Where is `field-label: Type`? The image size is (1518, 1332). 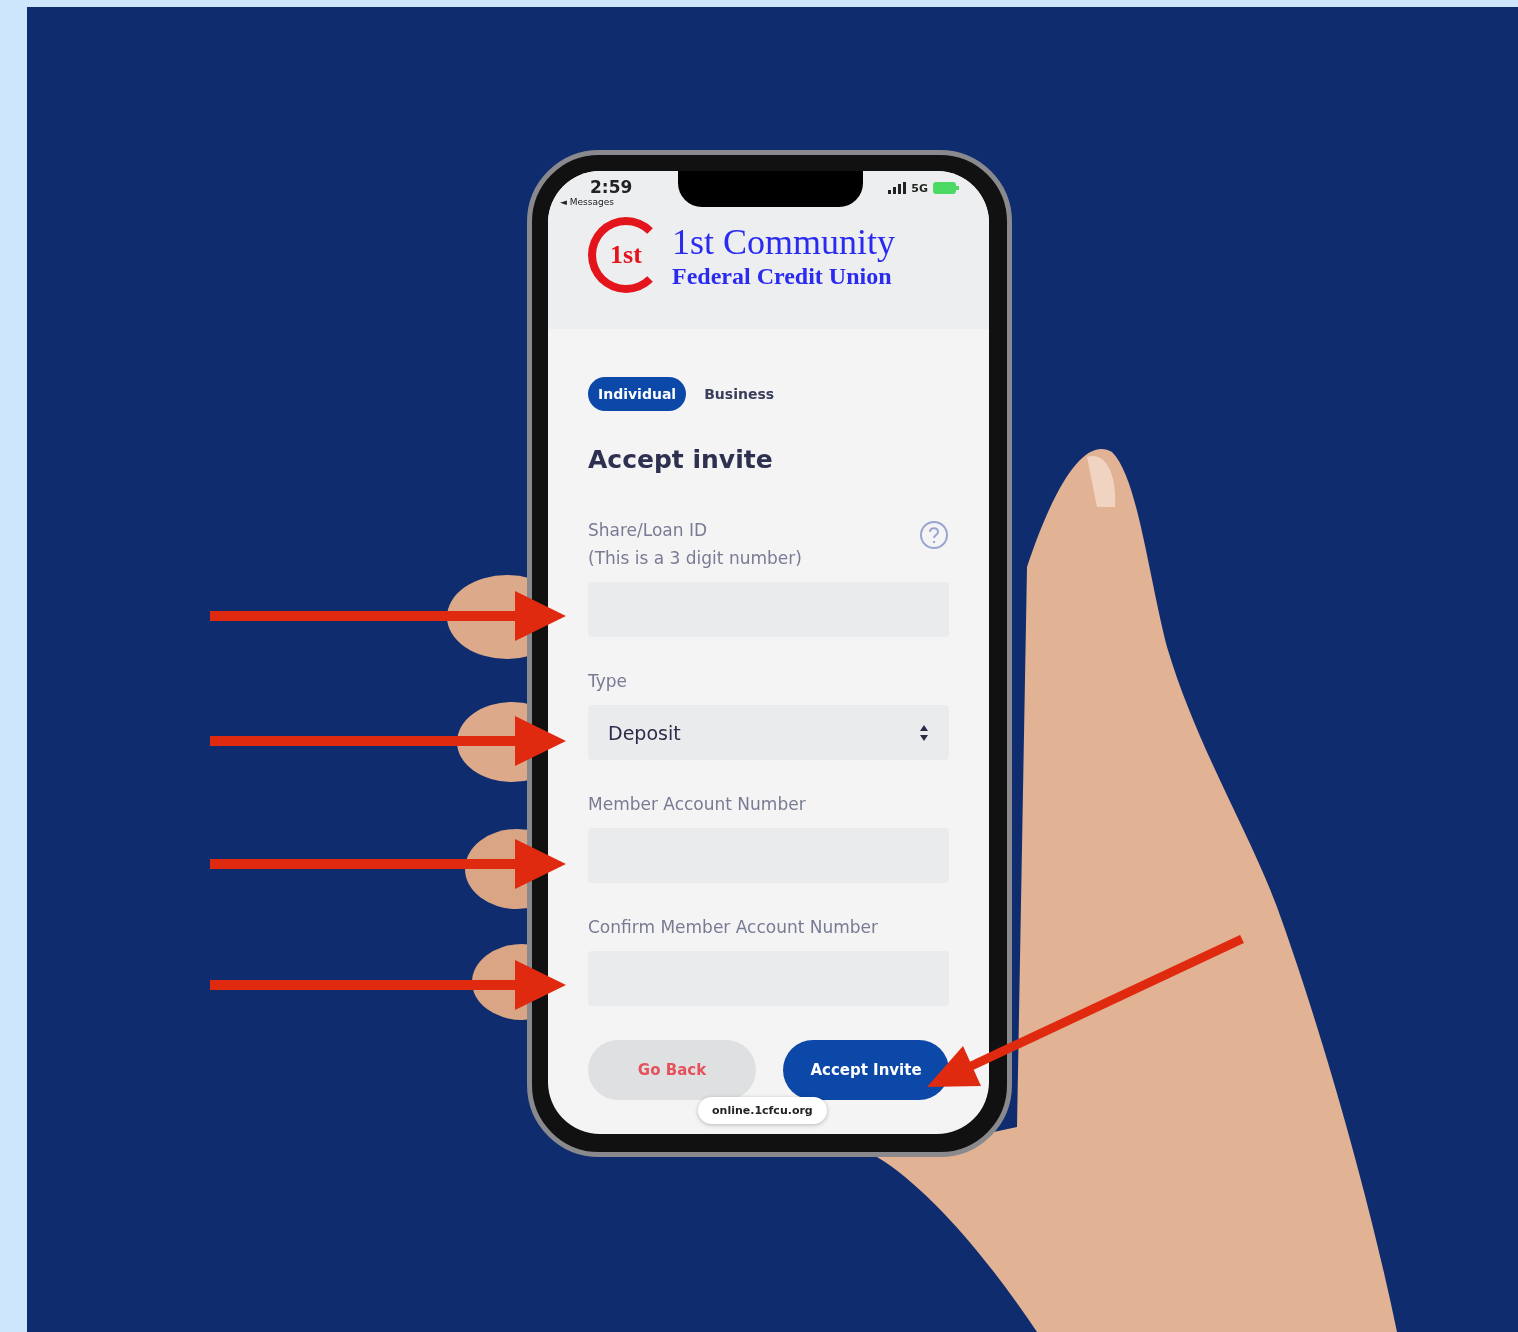
field-label: Type is located at coordinates (608, 681).